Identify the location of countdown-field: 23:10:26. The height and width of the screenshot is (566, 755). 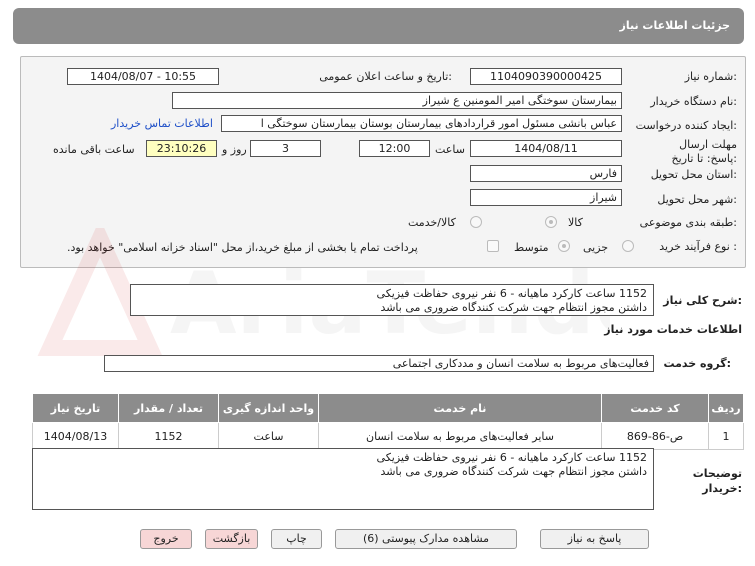
(181, 148).